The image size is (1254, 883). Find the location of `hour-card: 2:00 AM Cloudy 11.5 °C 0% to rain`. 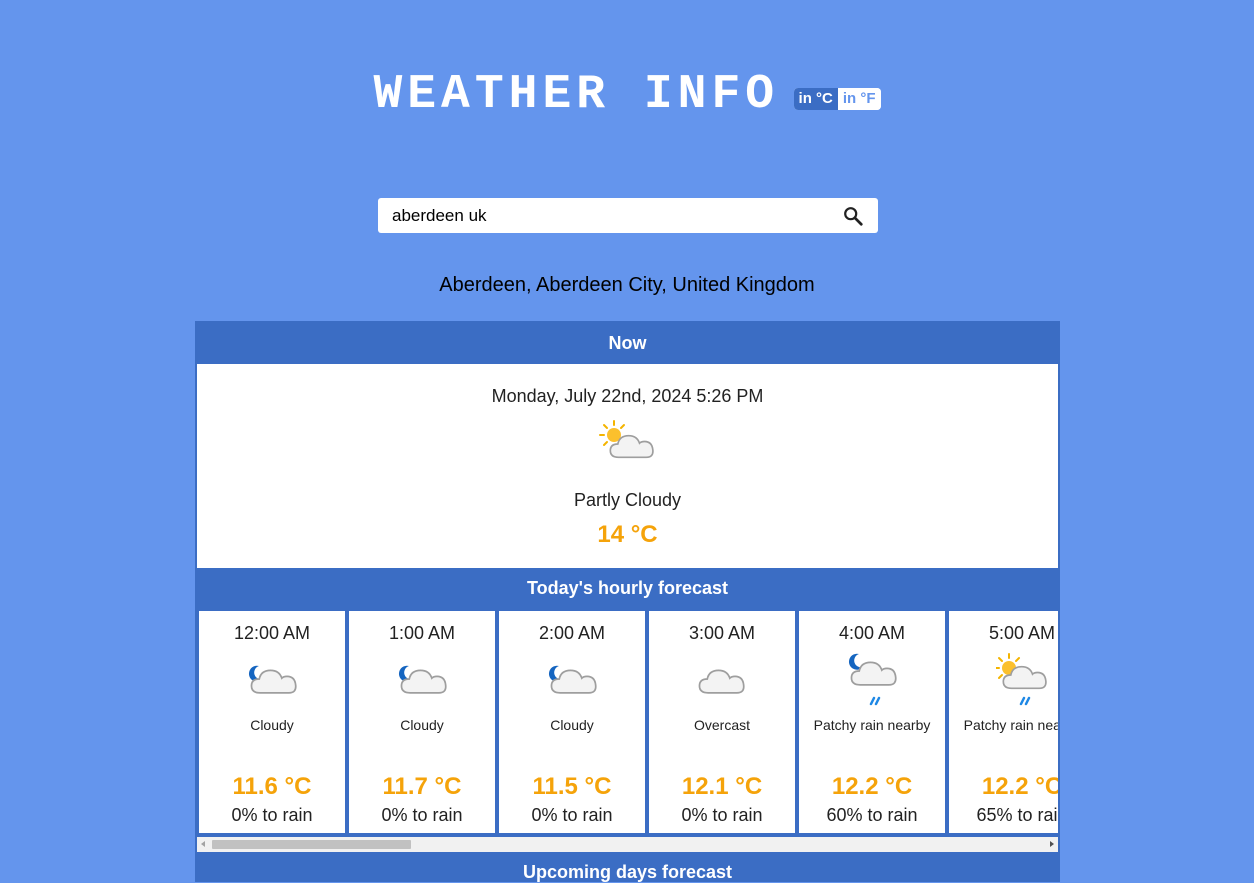

hour-card: 2:00 AM Cloudy 11.5 °C 0% to rain is located at coordinates (572, 722).